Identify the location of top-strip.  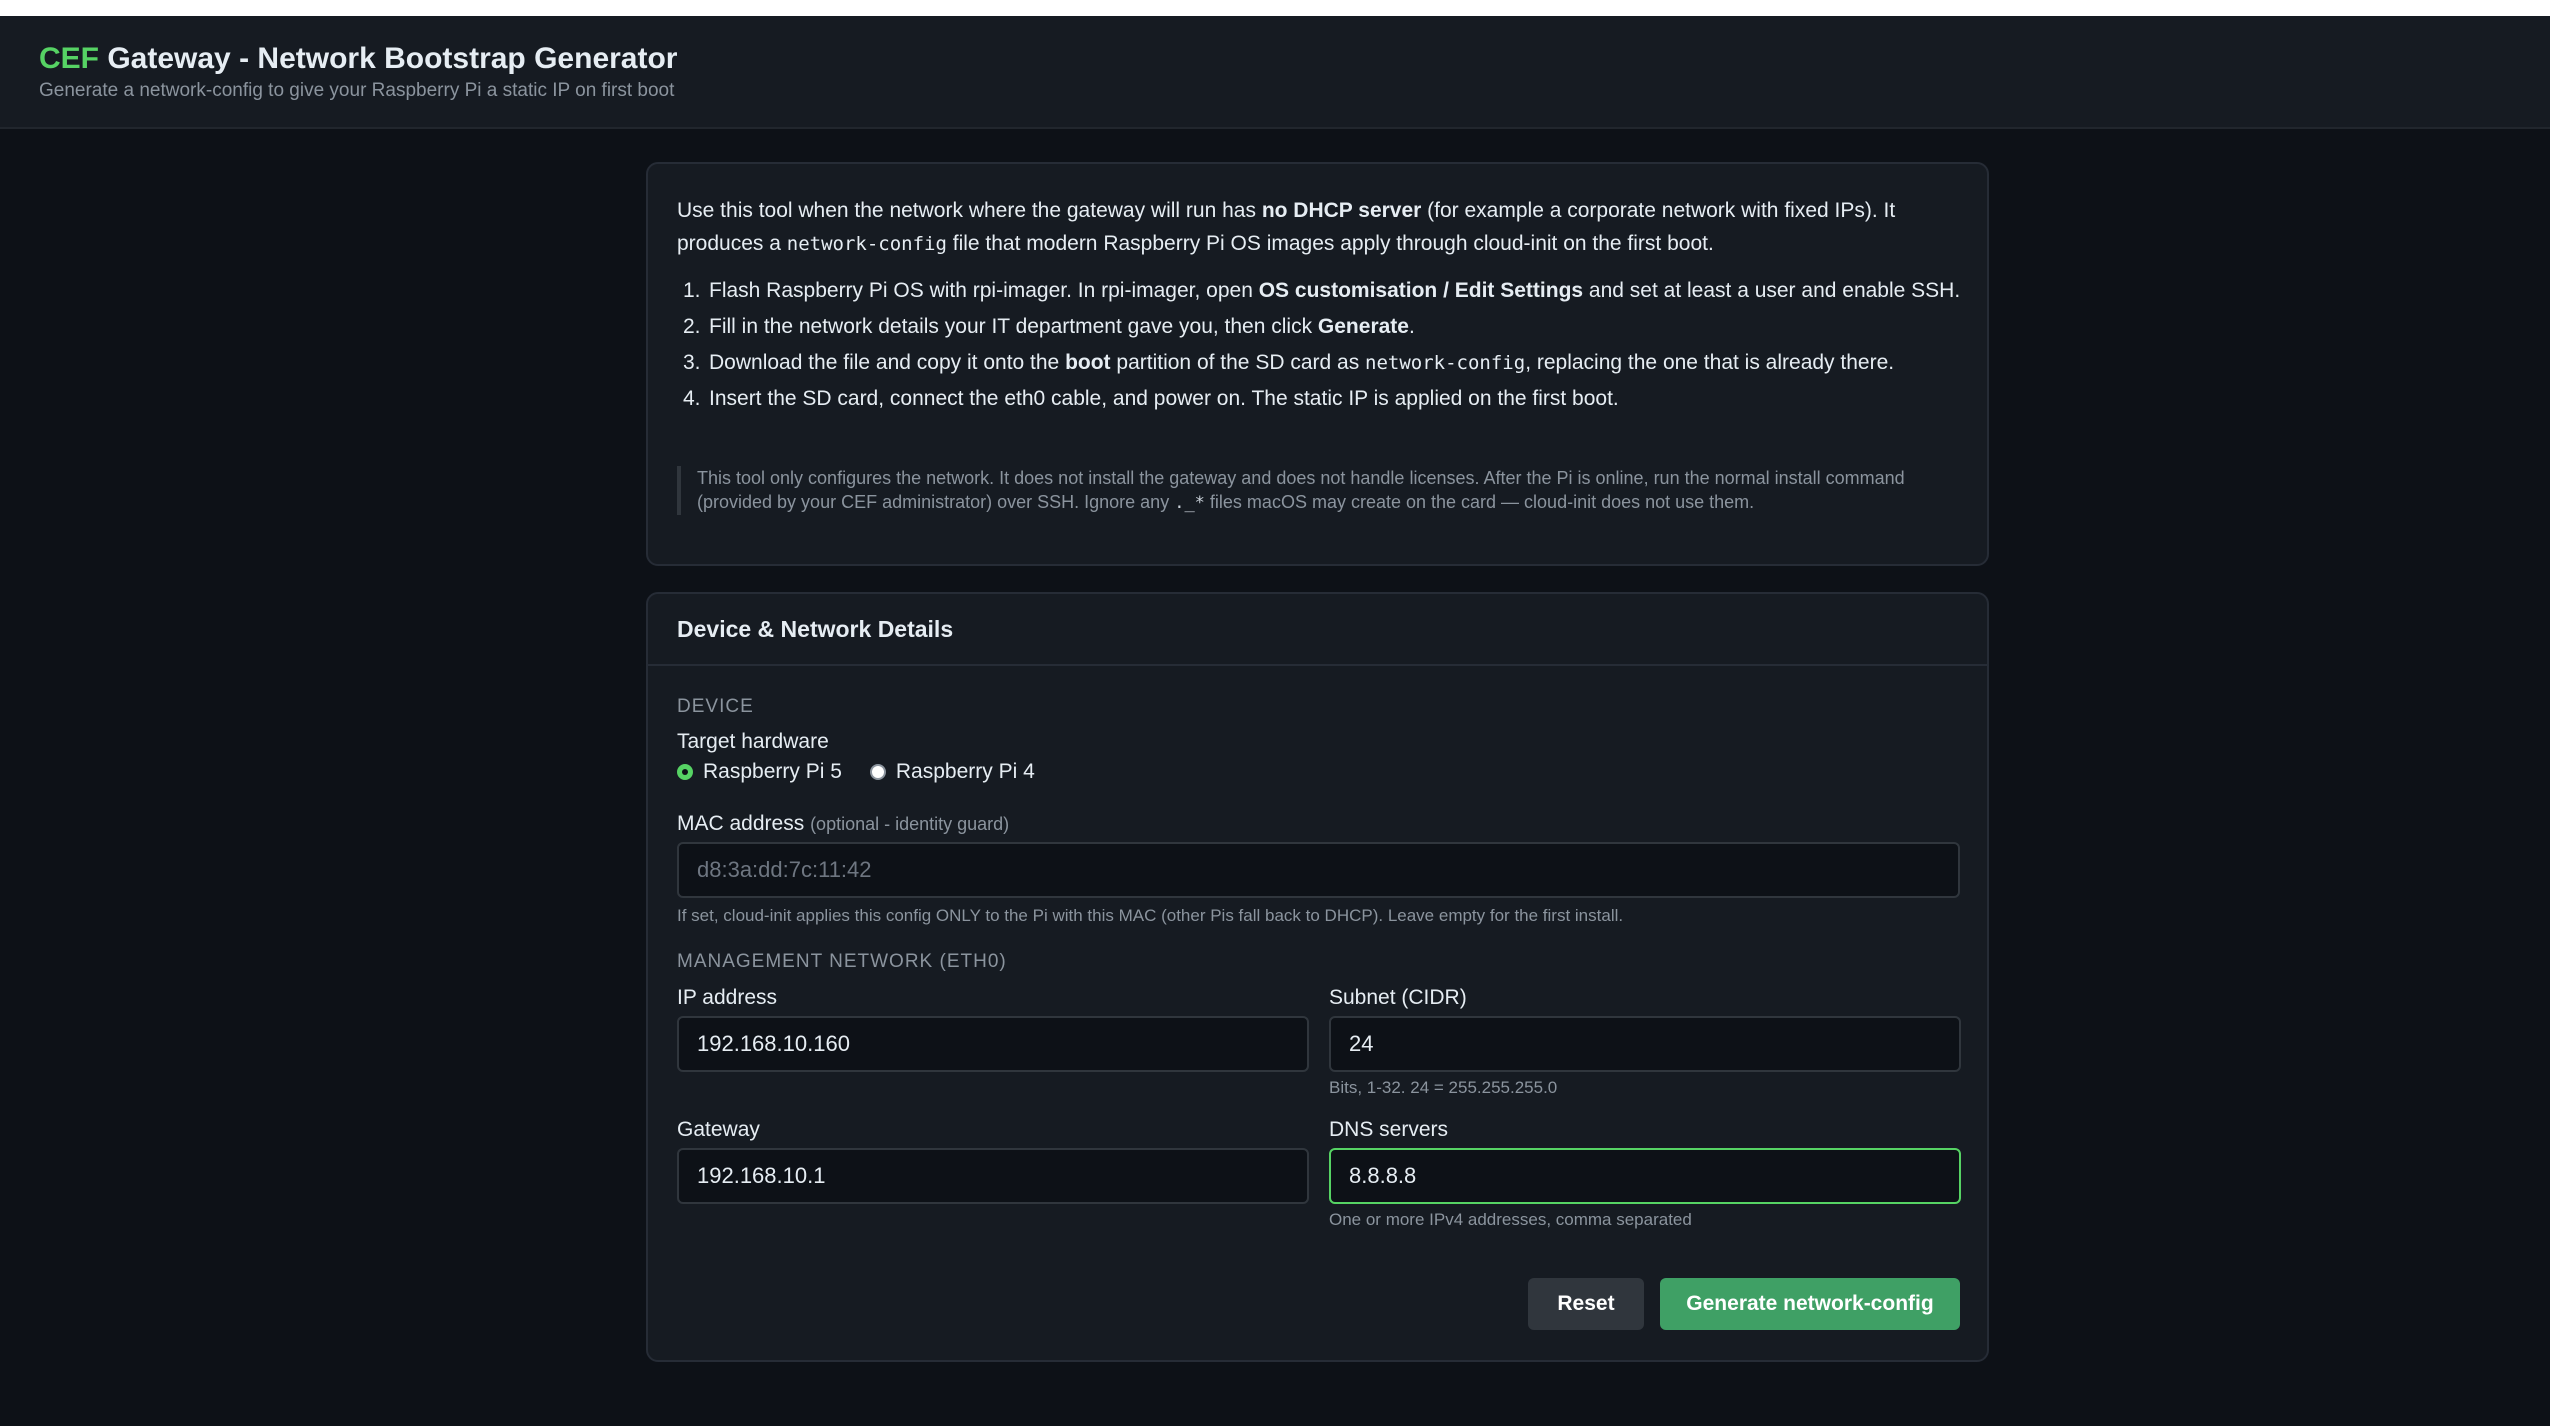
(1275, 8).